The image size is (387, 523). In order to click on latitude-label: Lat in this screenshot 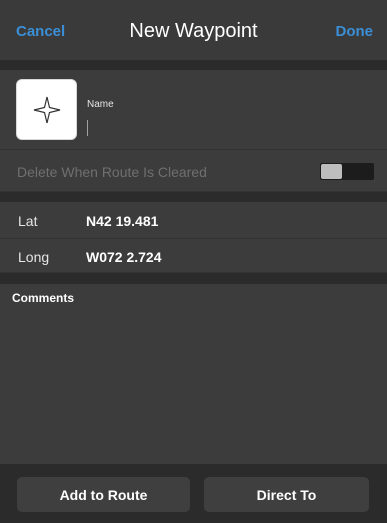, I will do `click(28, 221)`.